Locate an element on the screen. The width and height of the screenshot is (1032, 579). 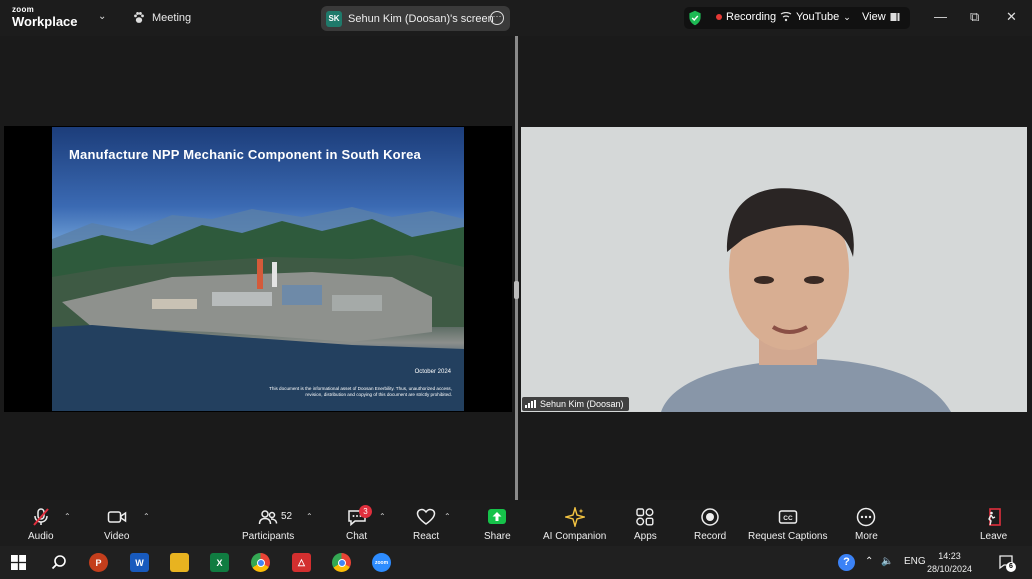
windows-start-icon is located at coordinates (18, 562).